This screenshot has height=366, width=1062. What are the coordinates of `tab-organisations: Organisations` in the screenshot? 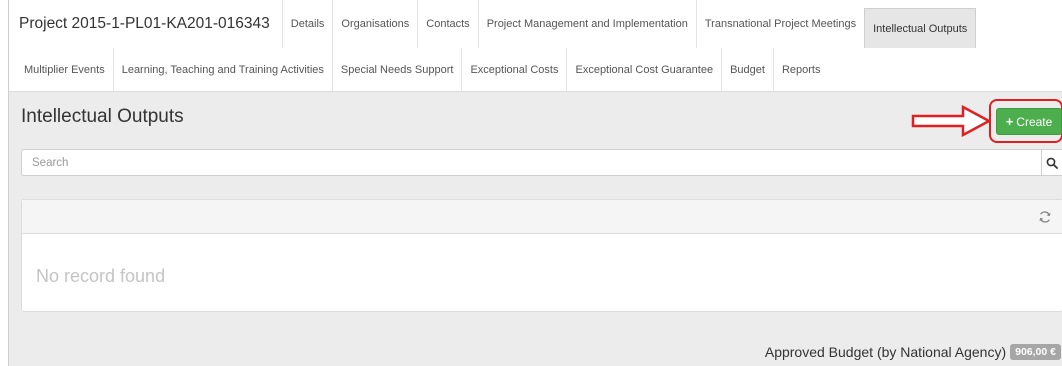 It's located at (374, 24).